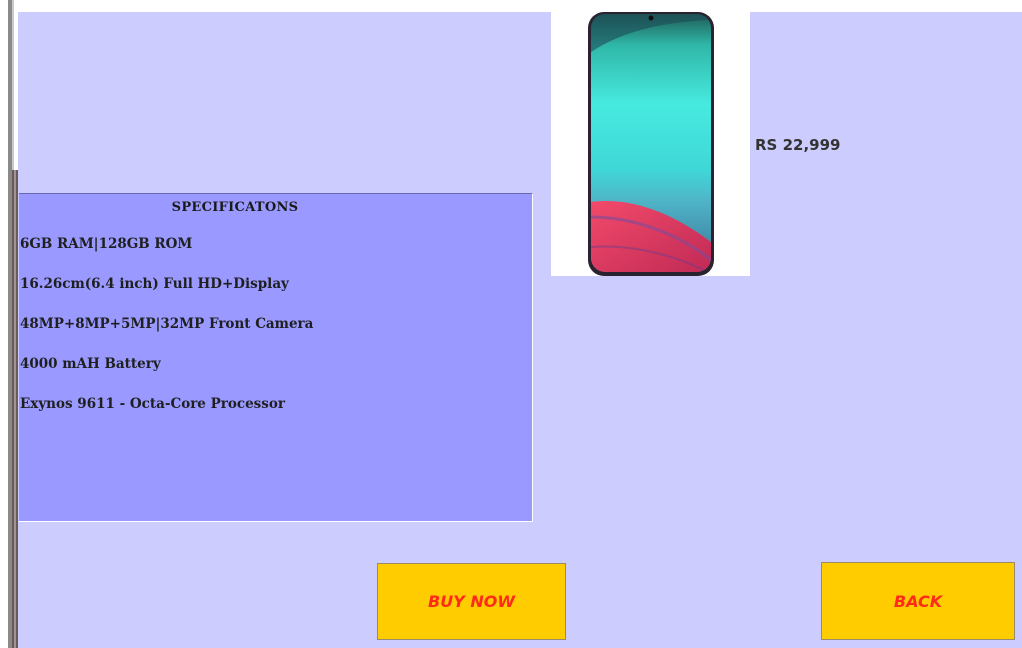 The height and width of the screenshot is (648, 1022). Describe the element at coordinates (167, 324) in the screenshot. I see `spec-line-camera: 48MP+8MP+5MP|32MP Front Camera` at that location.